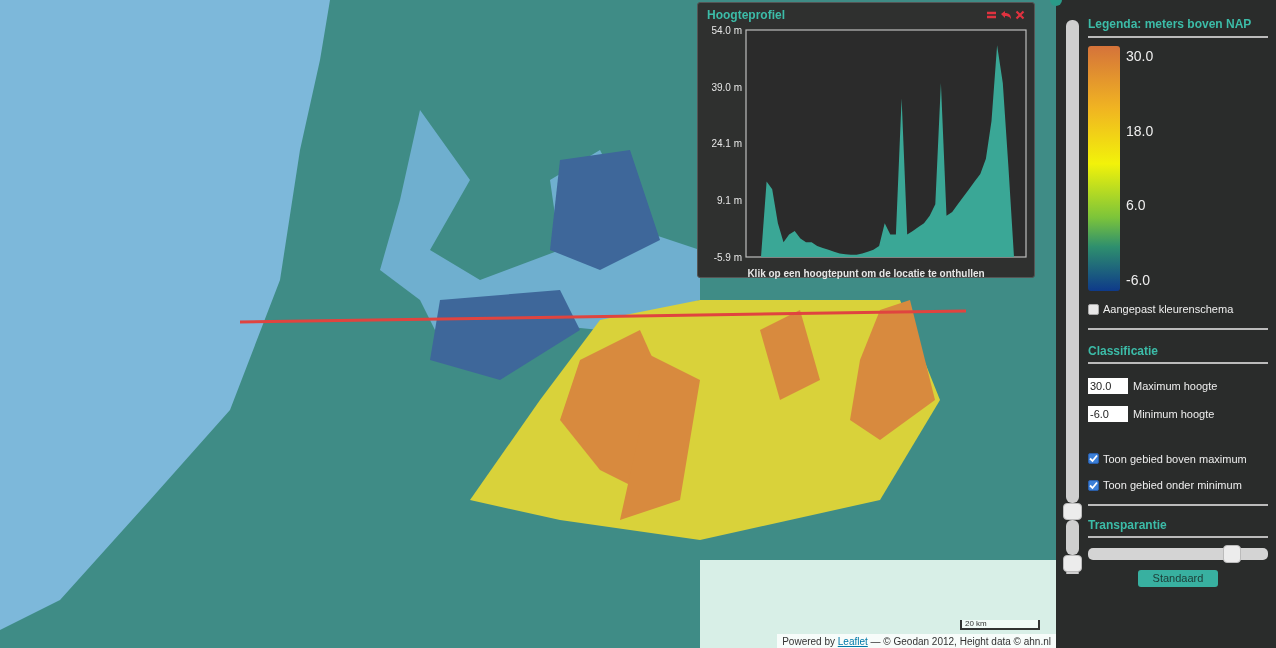  I want to click on section-title: Legenda: meters boven NAP, so click(1178, 26).